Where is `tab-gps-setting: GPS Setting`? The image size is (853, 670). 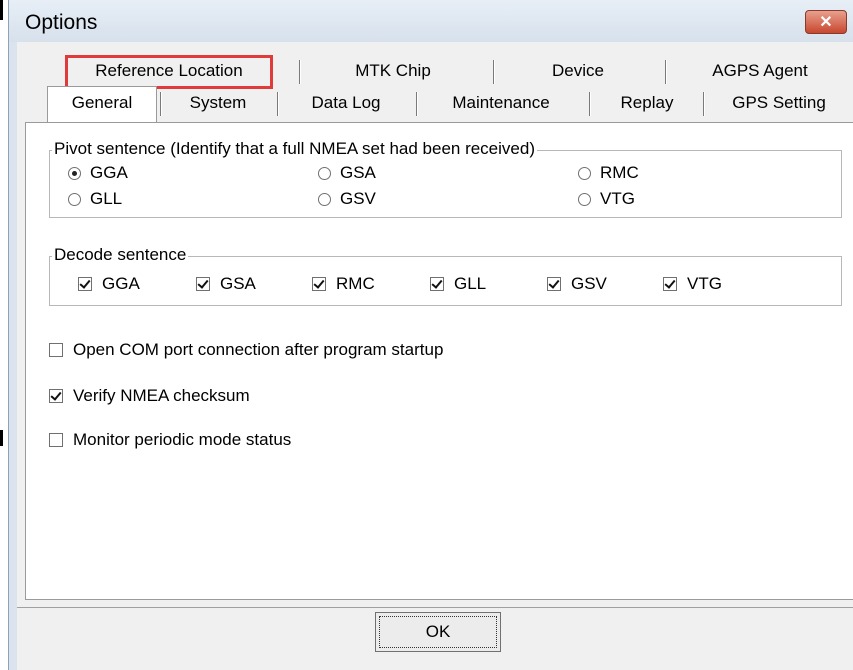 tab-gps-setting: GPS Setting is located at coordinates (779, 103).